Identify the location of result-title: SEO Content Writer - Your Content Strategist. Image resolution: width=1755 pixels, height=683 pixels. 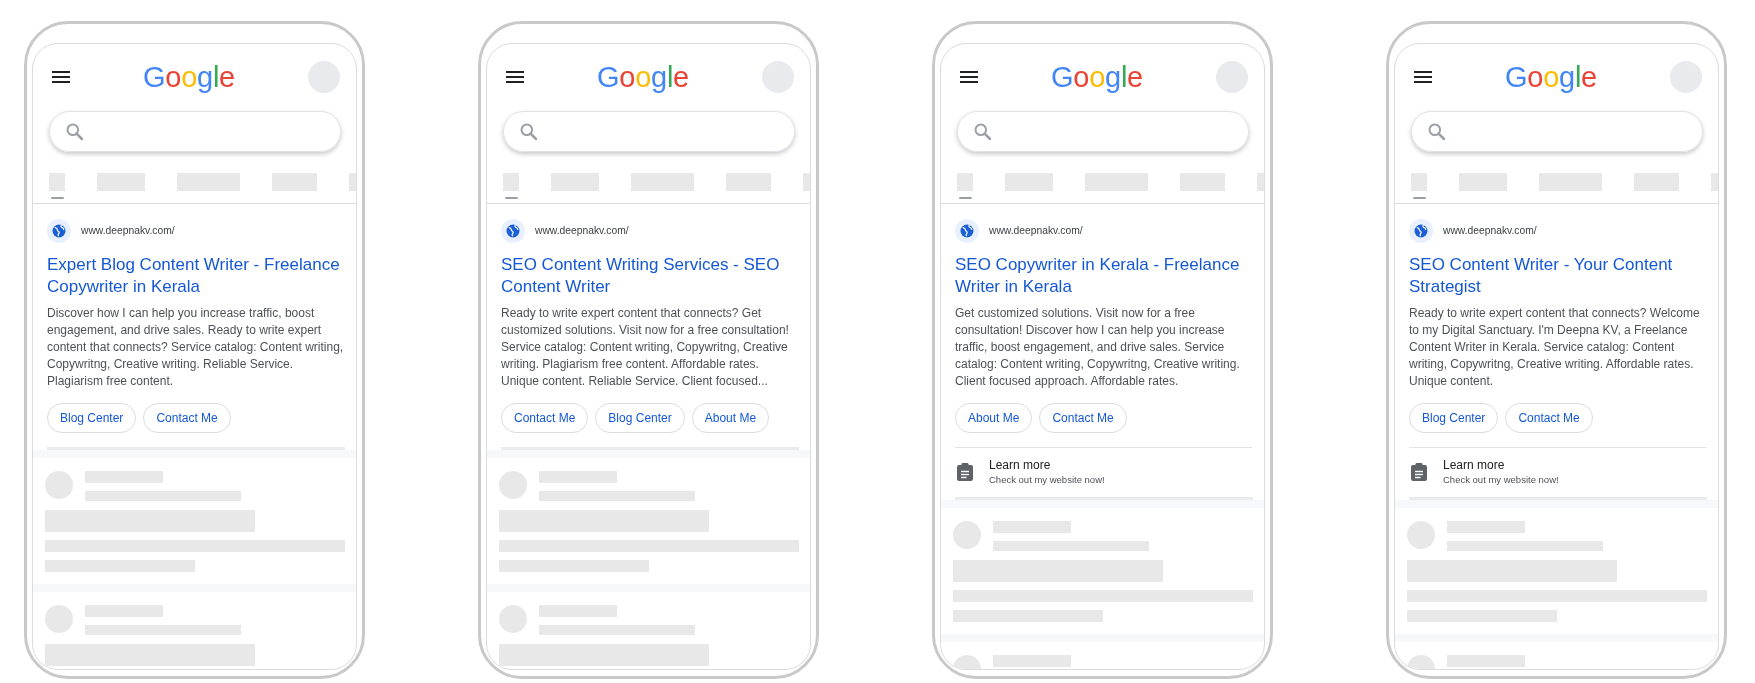
(1557, 276).